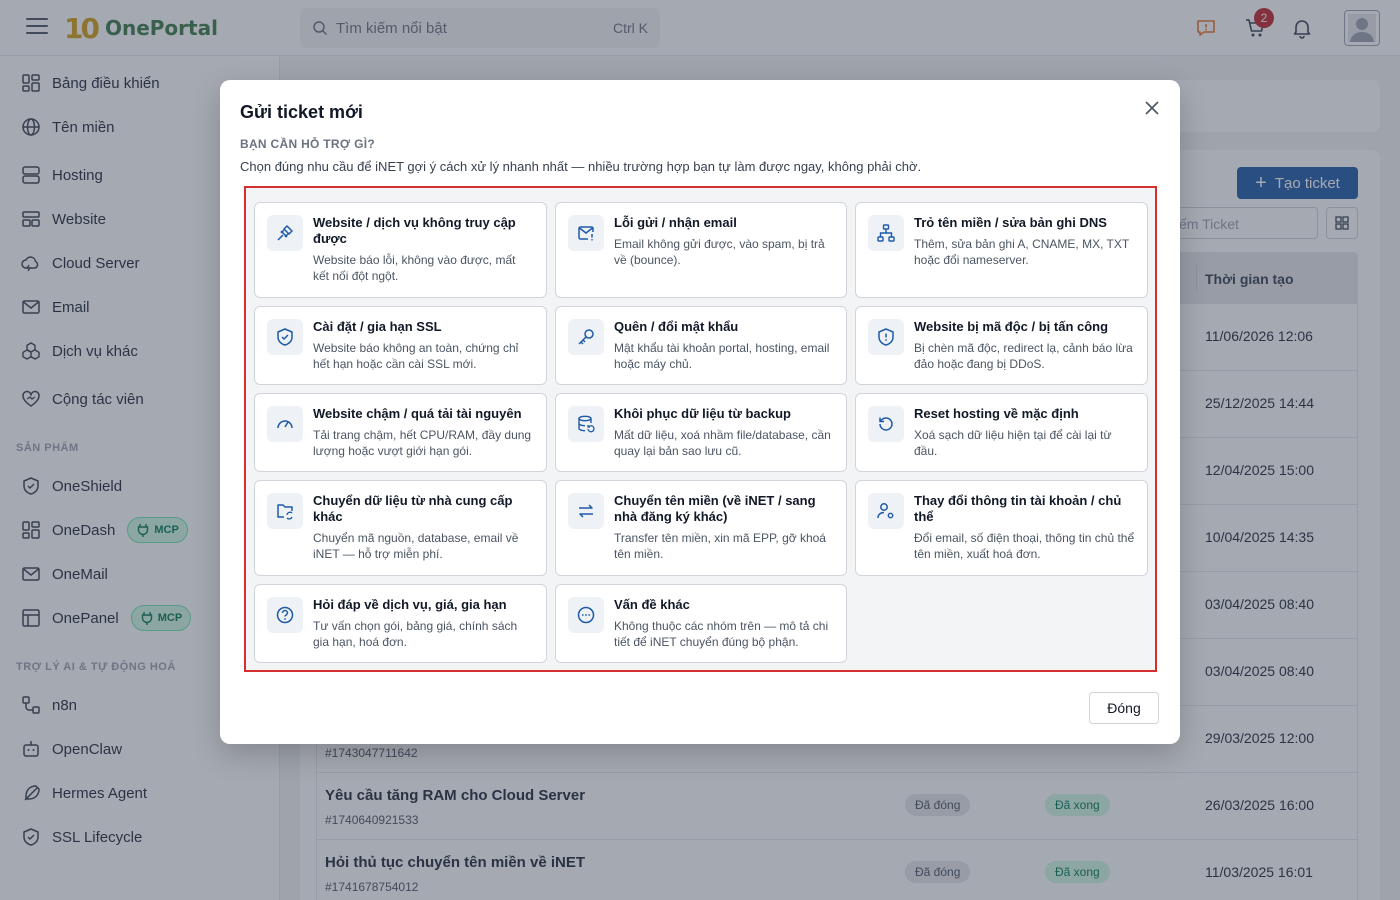 This screenshot has width=1400, height=900. Describe the element at coordinates (1010, 222) in the screenshot. I see `option-title: Trỏ tên miền / sửa bản ghi DNS` at that location.